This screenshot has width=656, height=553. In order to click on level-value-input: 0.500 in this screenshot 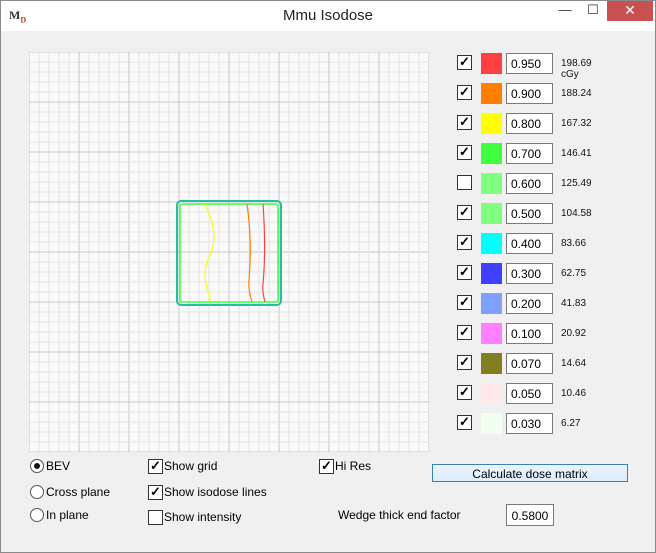, I will do `click(529, 213)`.